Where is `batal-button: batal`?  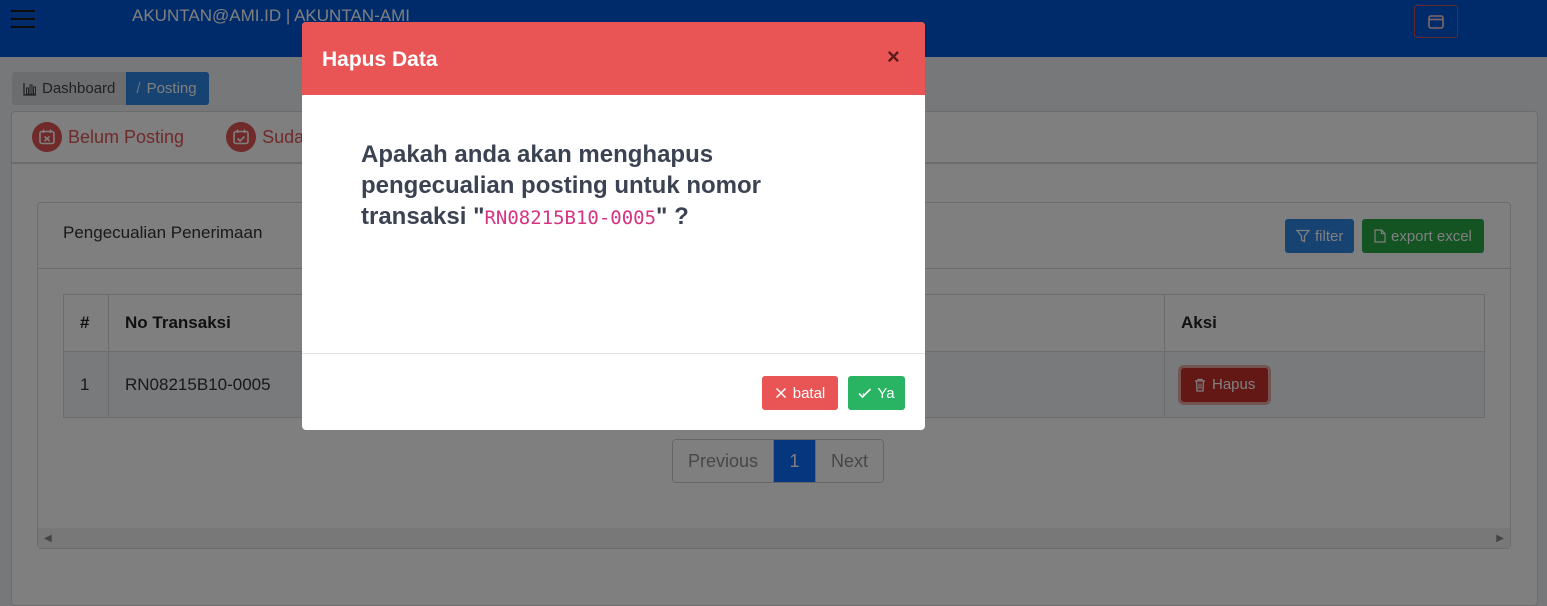 batal-button: batal is located at coordinates (800, 393).